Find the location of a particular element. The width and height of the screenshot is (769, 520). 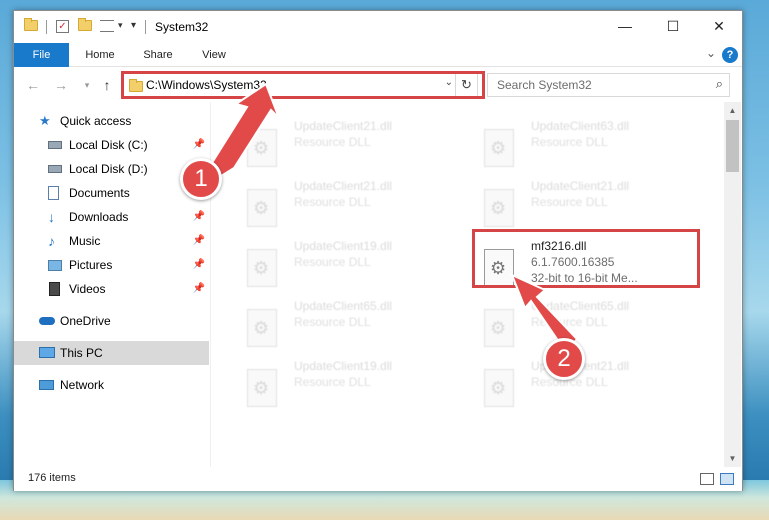

file-highlight-box is located at coordinates (586, 258).